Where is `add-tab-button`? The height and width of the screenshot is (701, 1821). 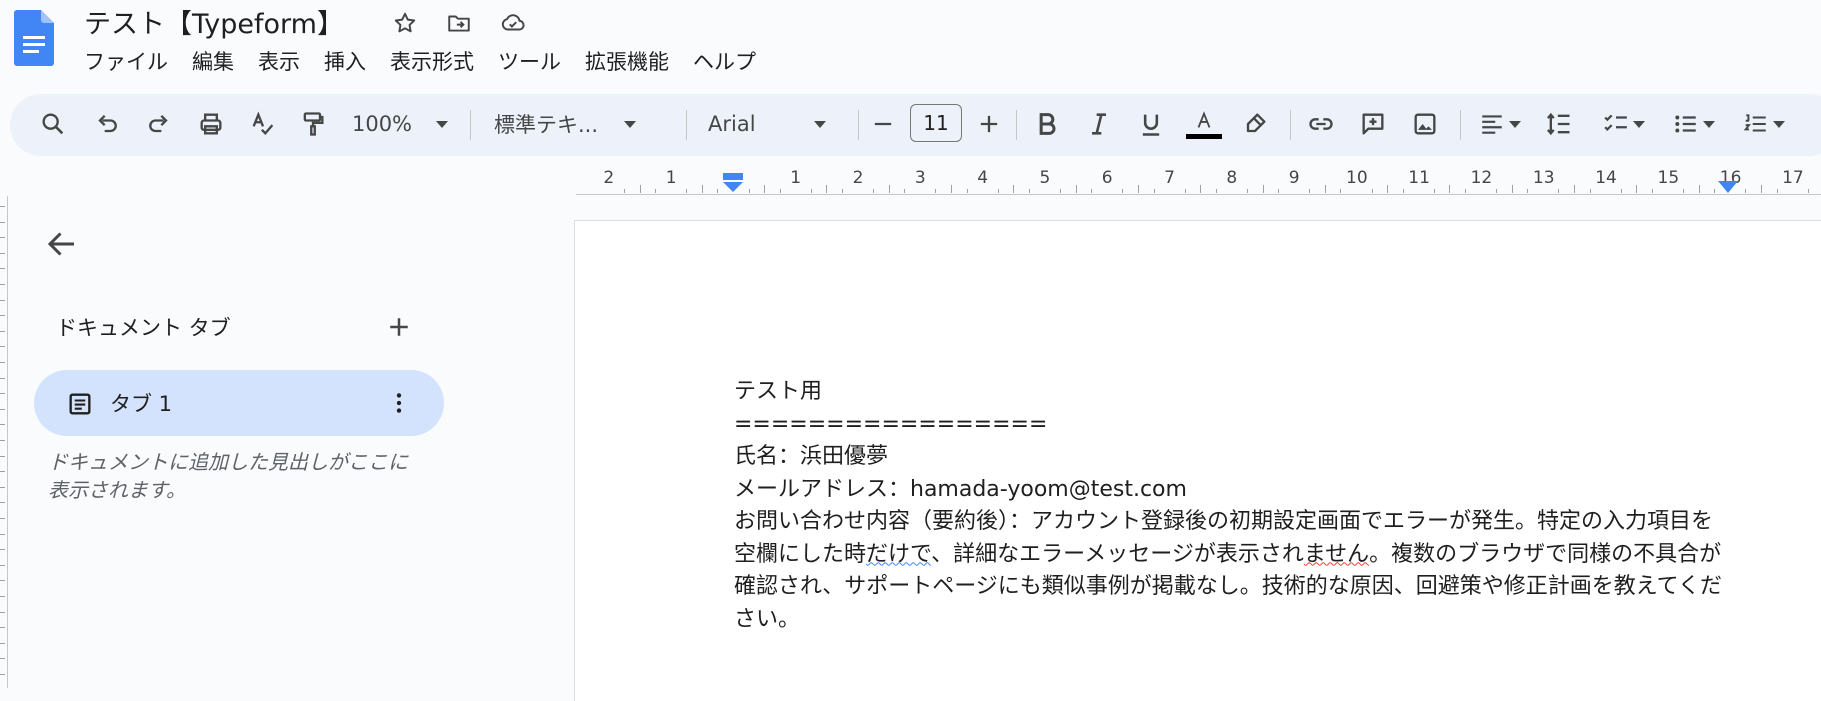
add-tab-button is located at coordinates (399, 327).